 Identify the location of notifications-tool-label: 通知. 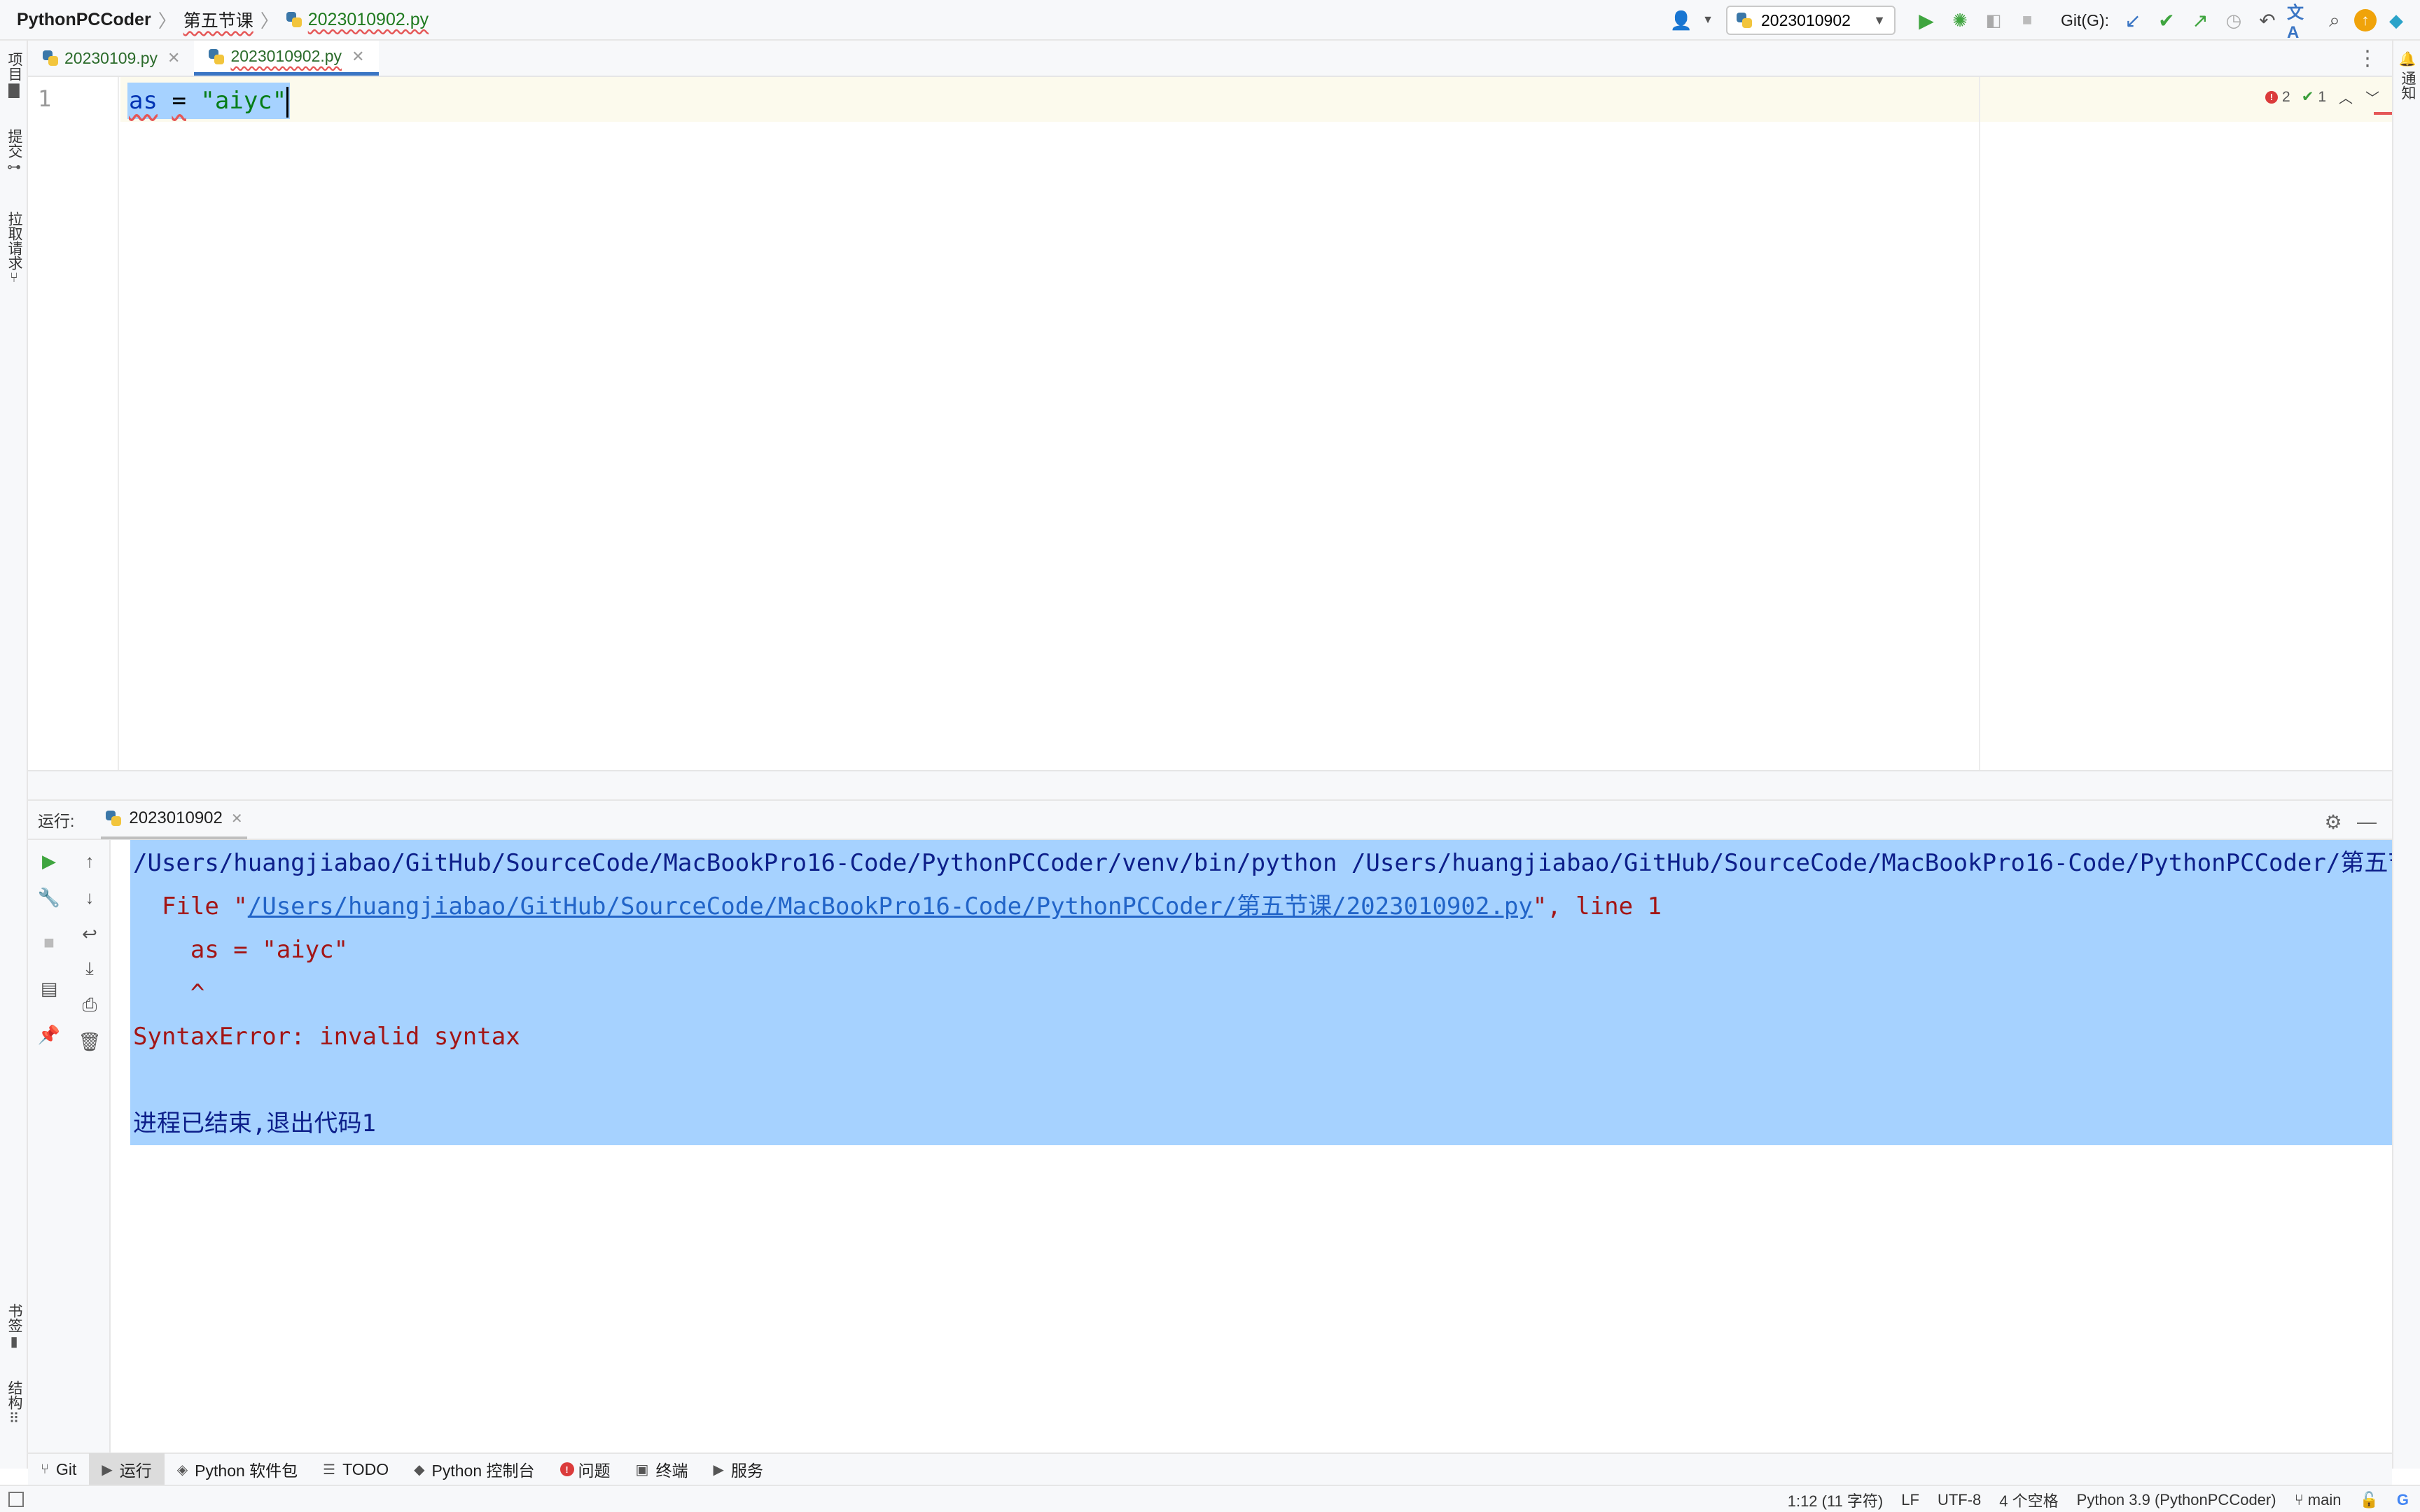
(2408, 85).